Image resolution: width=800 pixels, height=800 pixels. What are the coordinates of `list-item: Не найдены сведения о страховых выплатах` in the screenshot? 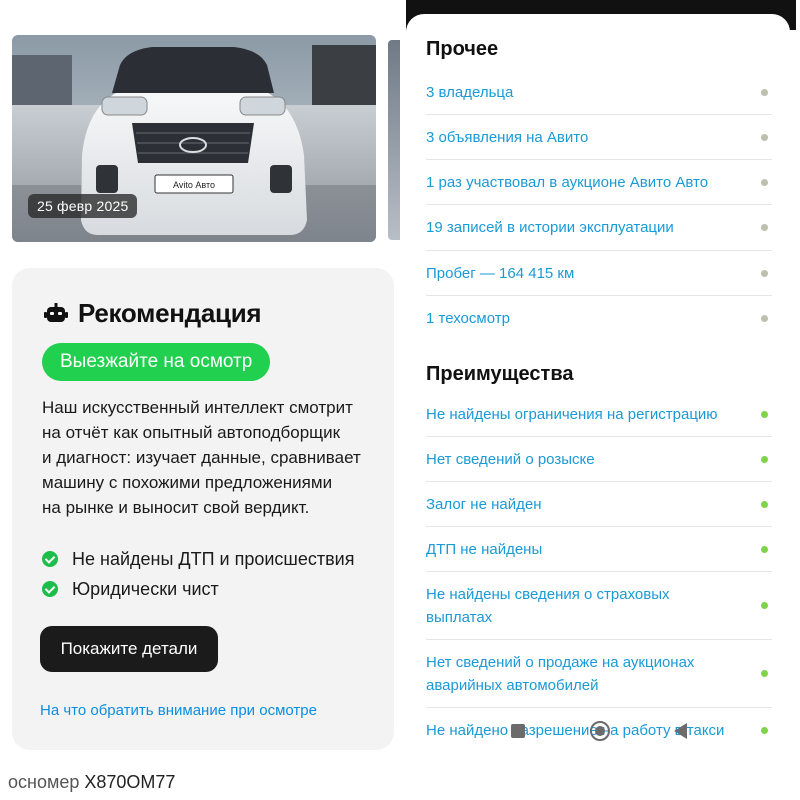 It's located at (599, 606).